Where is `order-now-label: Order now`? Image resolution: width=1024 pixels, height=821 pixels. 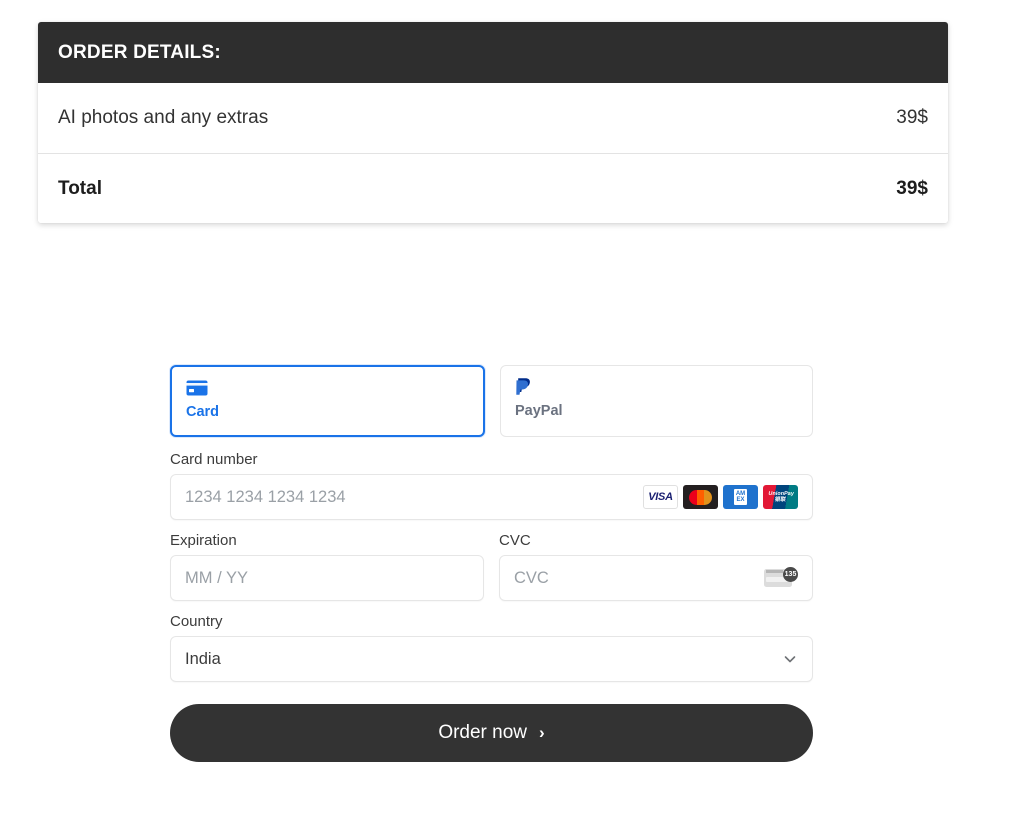 order-now-label: Order now is located at coordinates (483, 732).